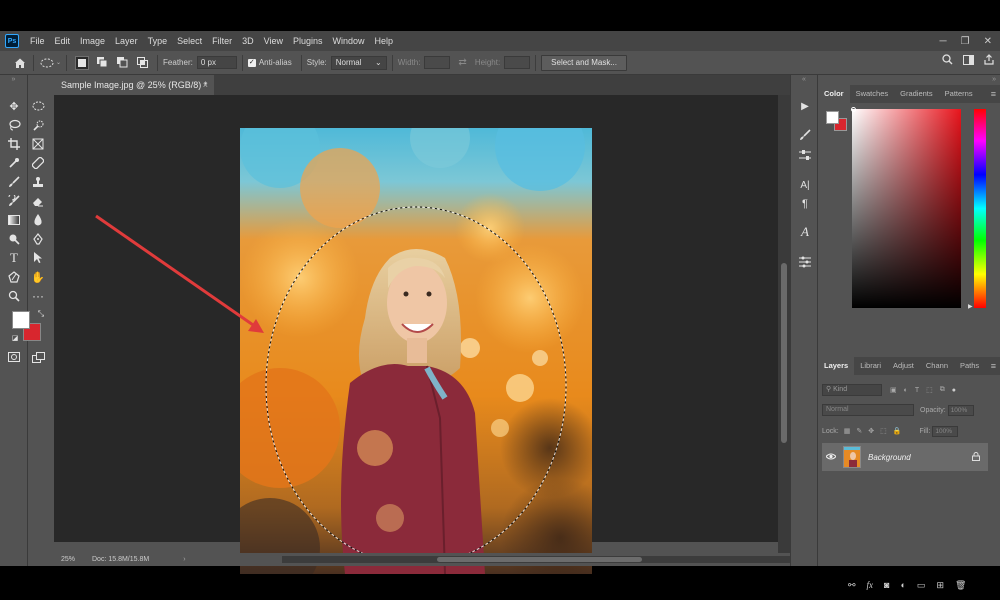 This screenshot has height=600, width=1000. What do you see at coordinates (893, 390) in the screenshot?
I see `filter-pixel-icon: ▣` at bounding box center [893, 390].